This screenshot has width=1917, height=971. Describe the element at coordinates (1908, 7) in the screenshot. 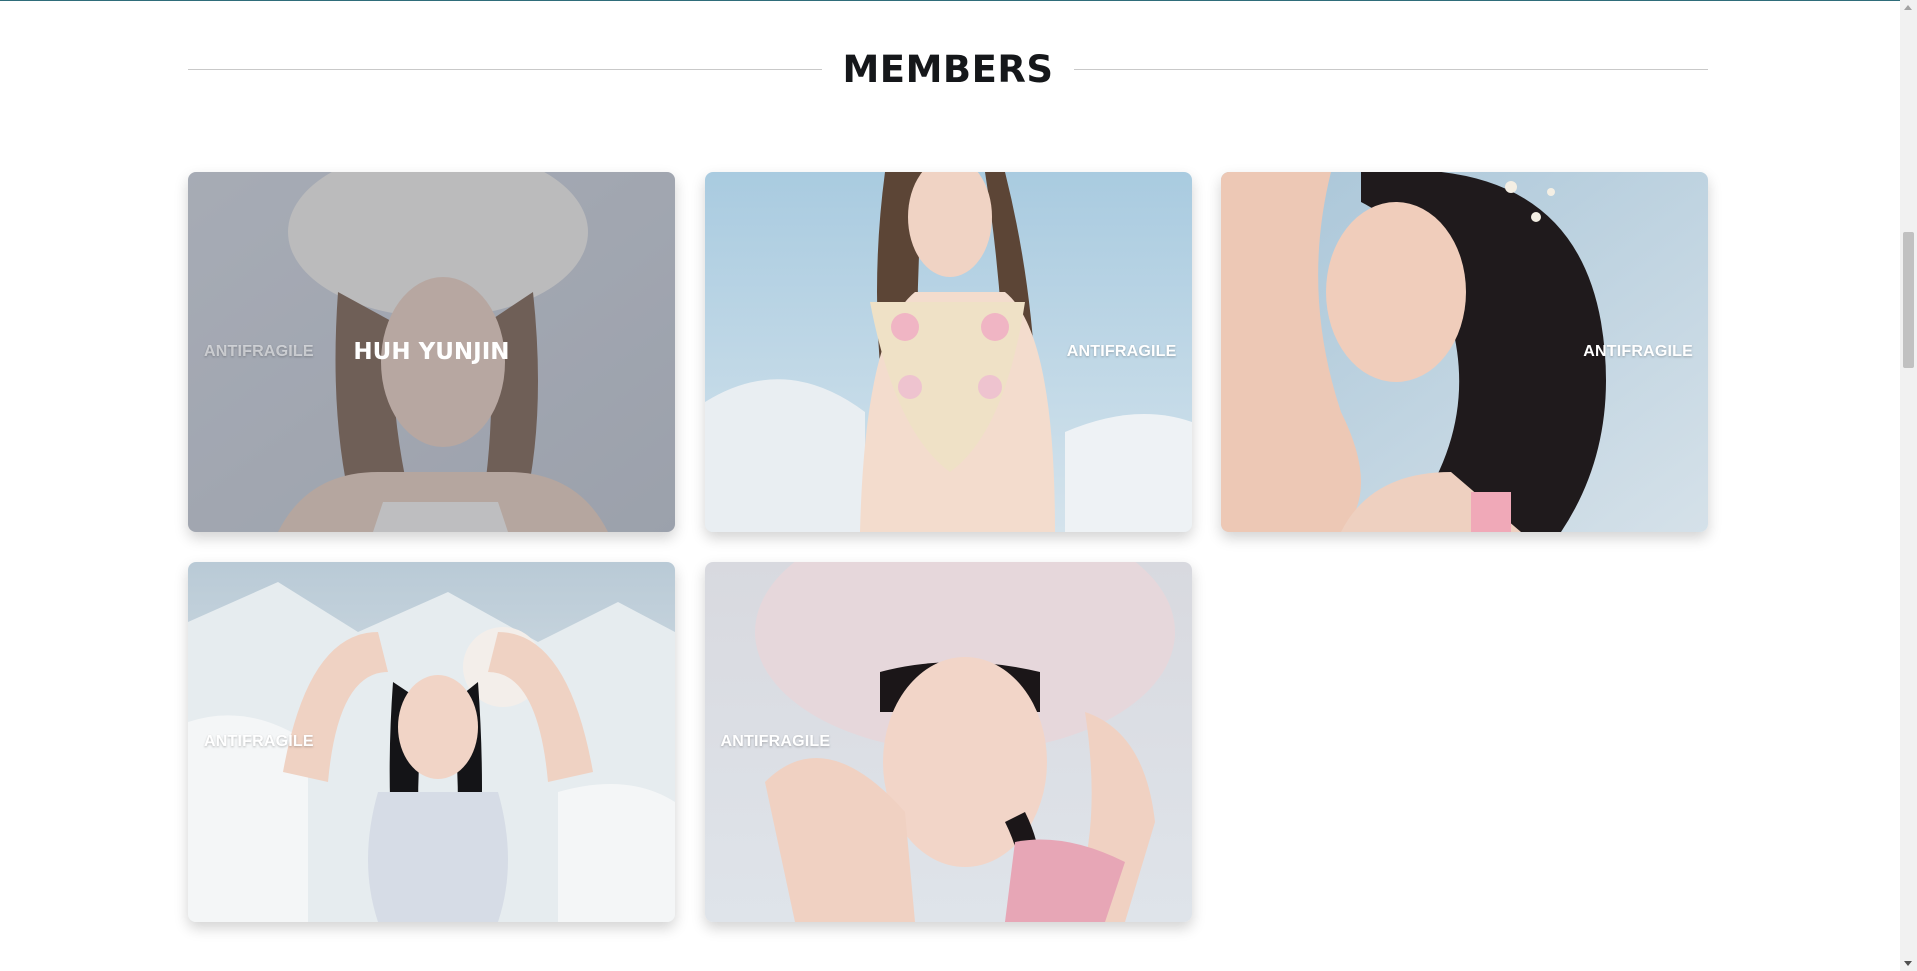

I see `scroll-up-icon` at that location.